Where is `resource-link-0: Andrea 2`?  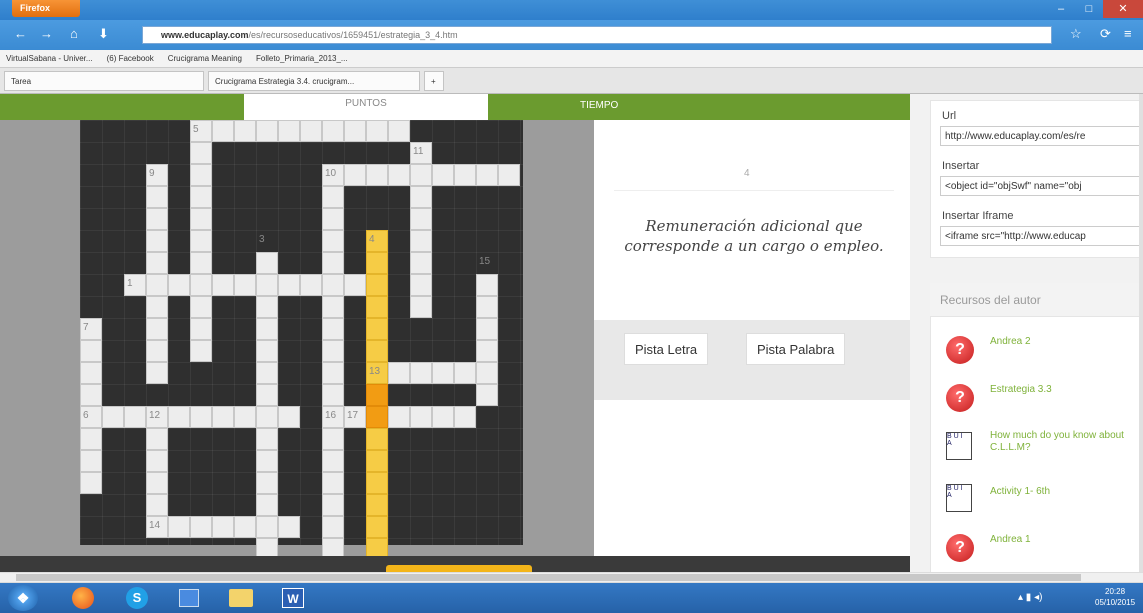
resource-link-0: Andrea 2 is located at coordinates (1060, 342).